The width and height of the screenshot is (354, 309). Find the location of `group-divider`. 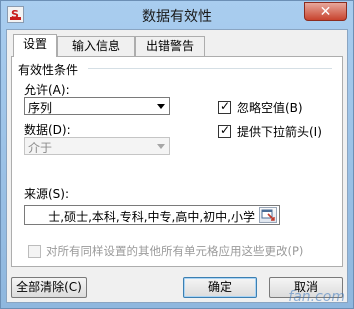

group-divider is located at coordinates (210, 68).